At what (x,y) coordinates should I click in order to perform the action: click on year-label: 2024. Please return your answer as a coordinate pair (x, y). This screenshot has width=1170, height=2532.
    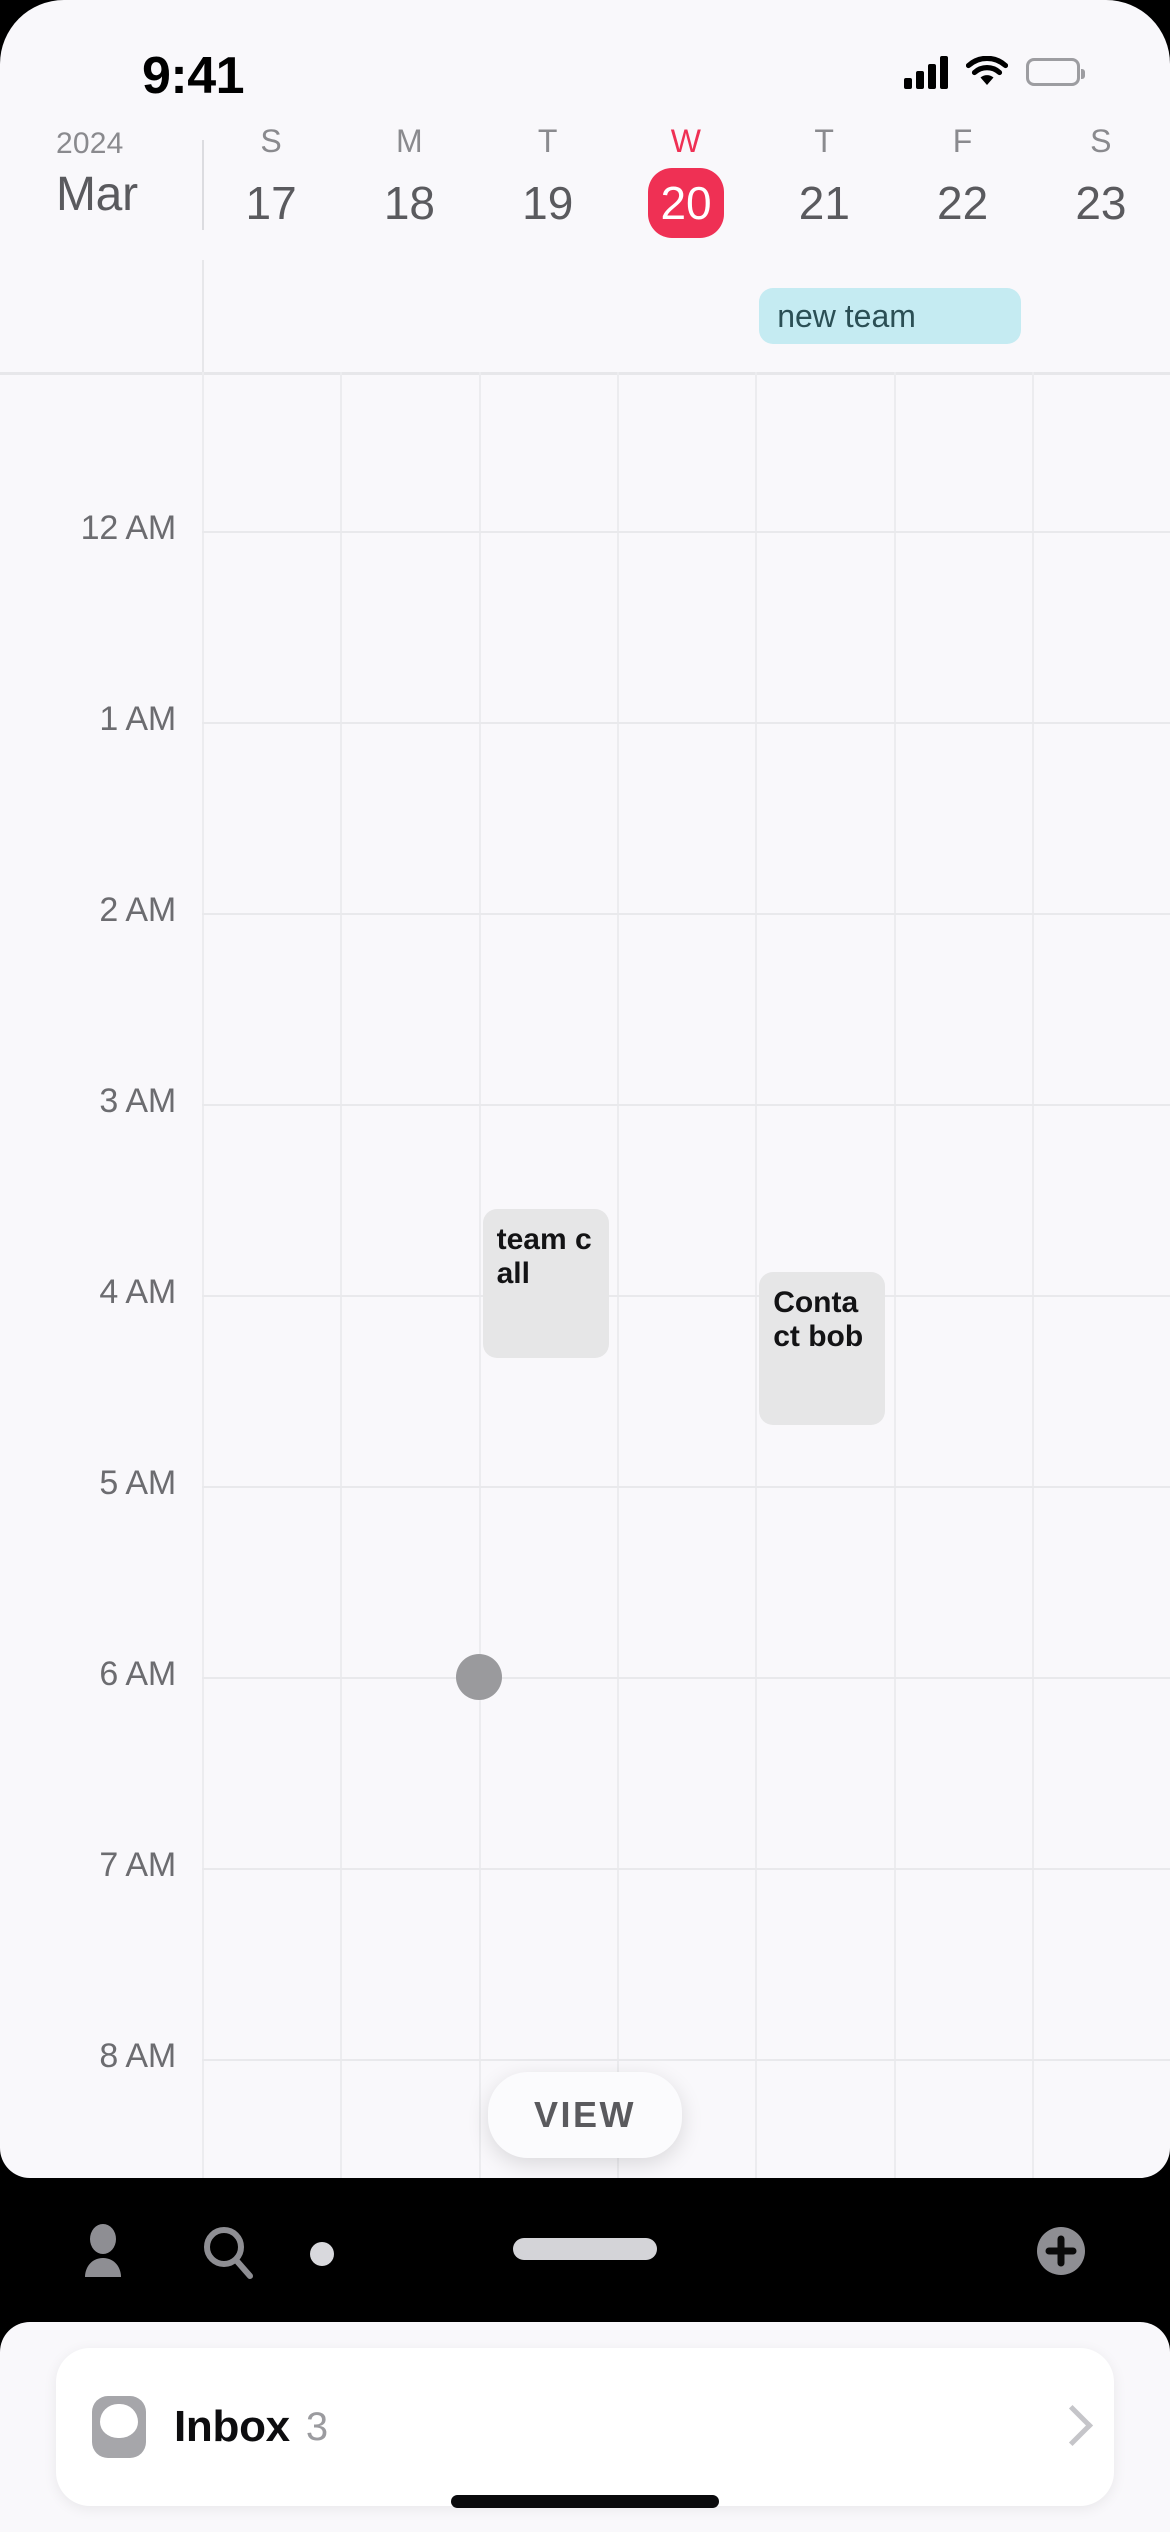
    Looking at the image, I should click on (90, 143).